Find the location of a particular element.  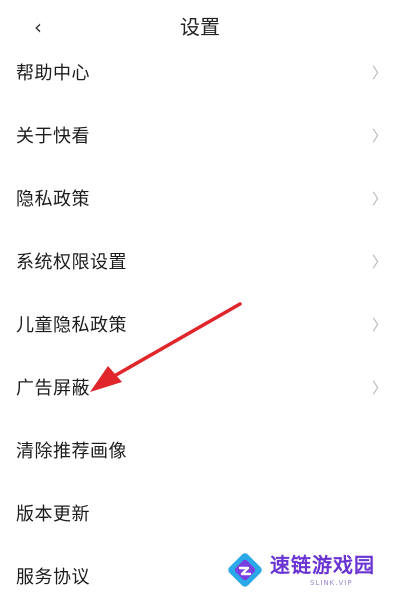

menu-item-privacy-policy: 隐私政策 〉 is located at coordinates (200, 199).